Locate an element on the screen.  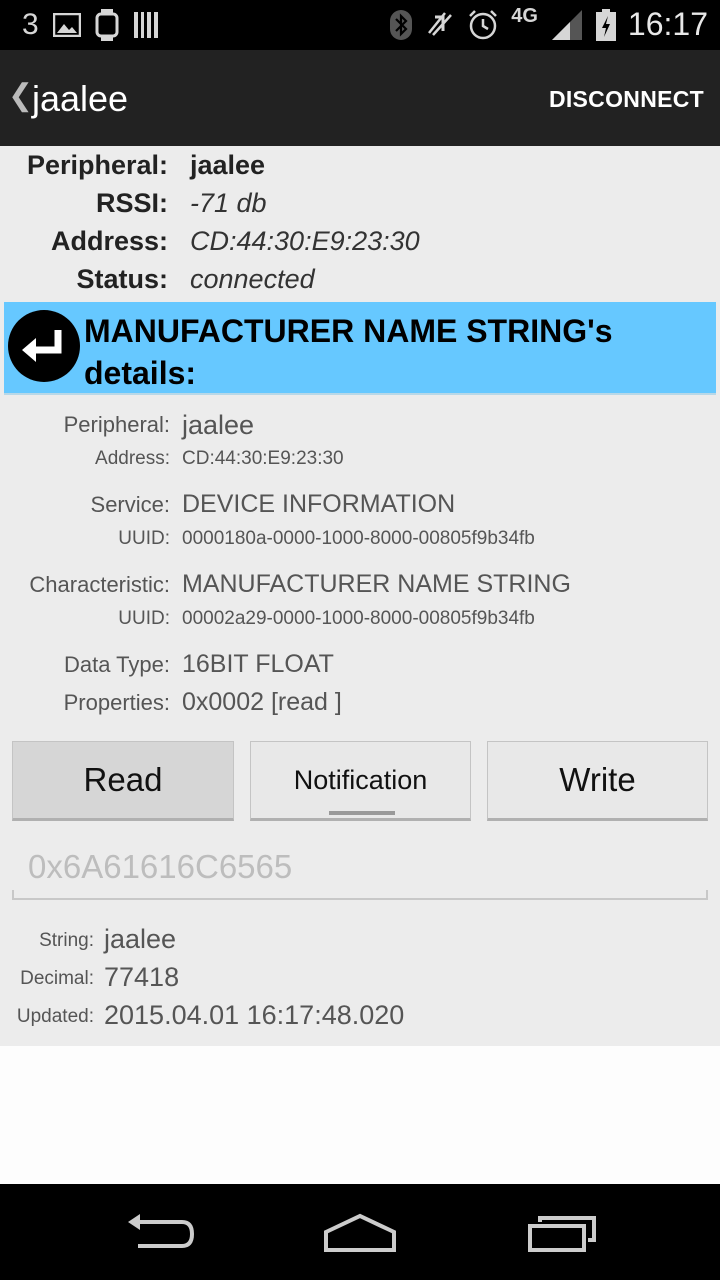
detail-peripheral-value: jaalee is located at coordinates (218, 425).